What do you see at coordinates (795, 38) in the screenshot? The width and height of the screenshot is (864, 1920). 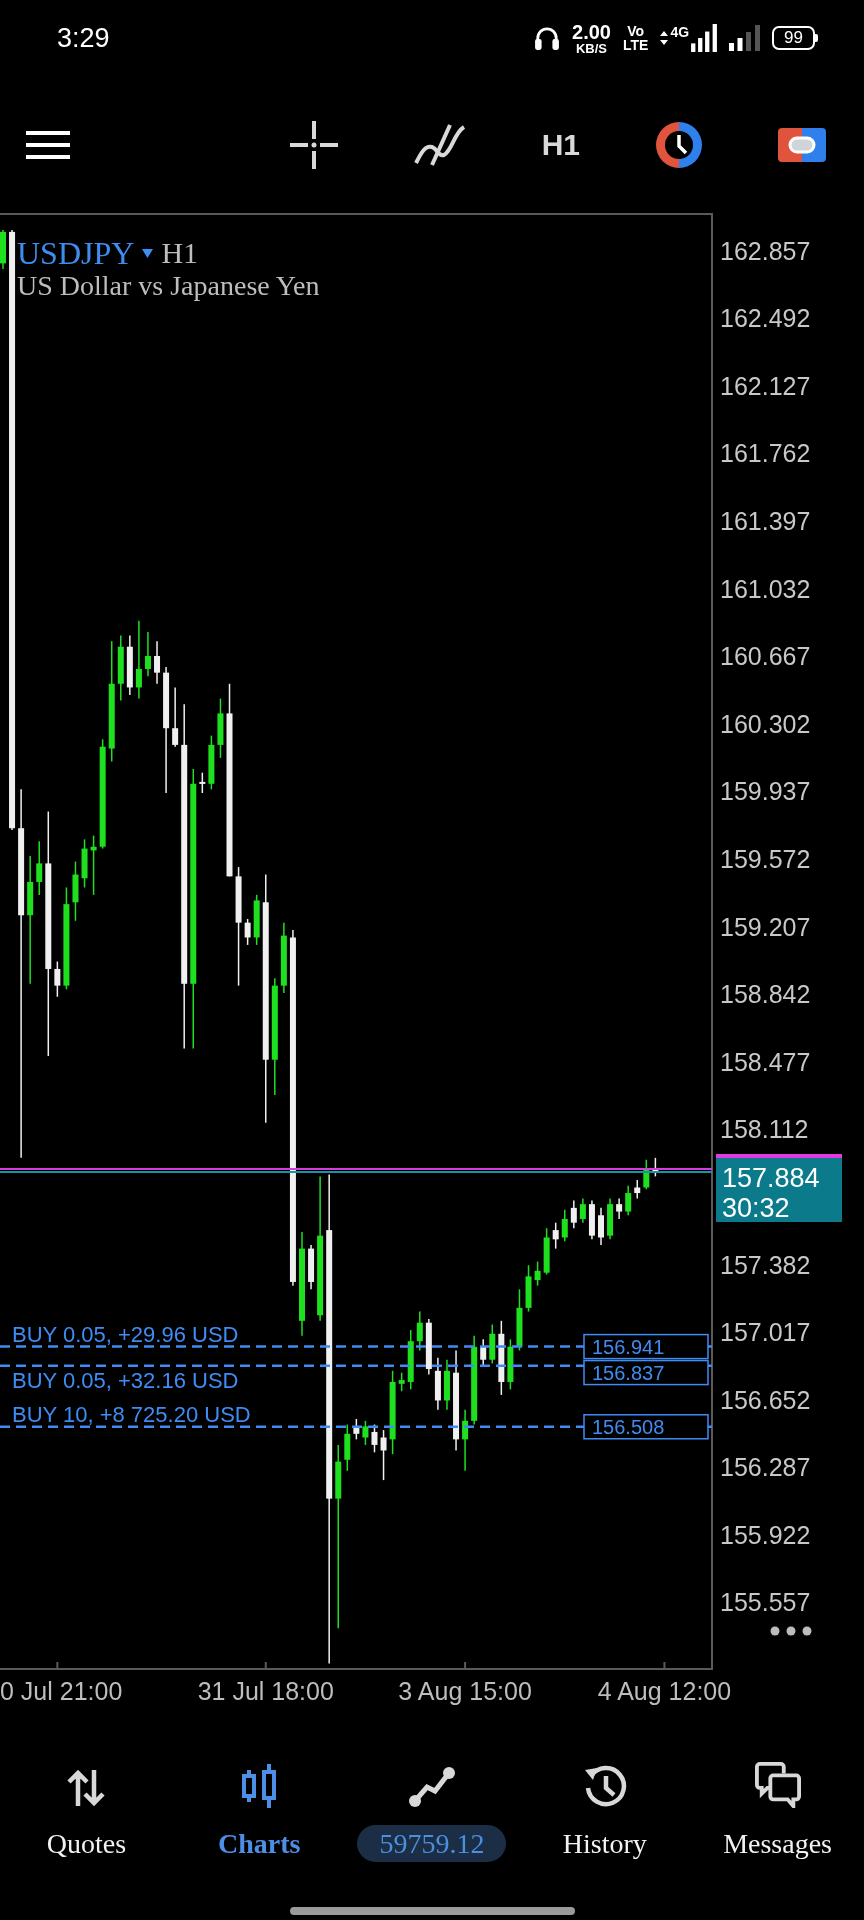 I see `battery-level: 99` at bounding box center [795, 38].